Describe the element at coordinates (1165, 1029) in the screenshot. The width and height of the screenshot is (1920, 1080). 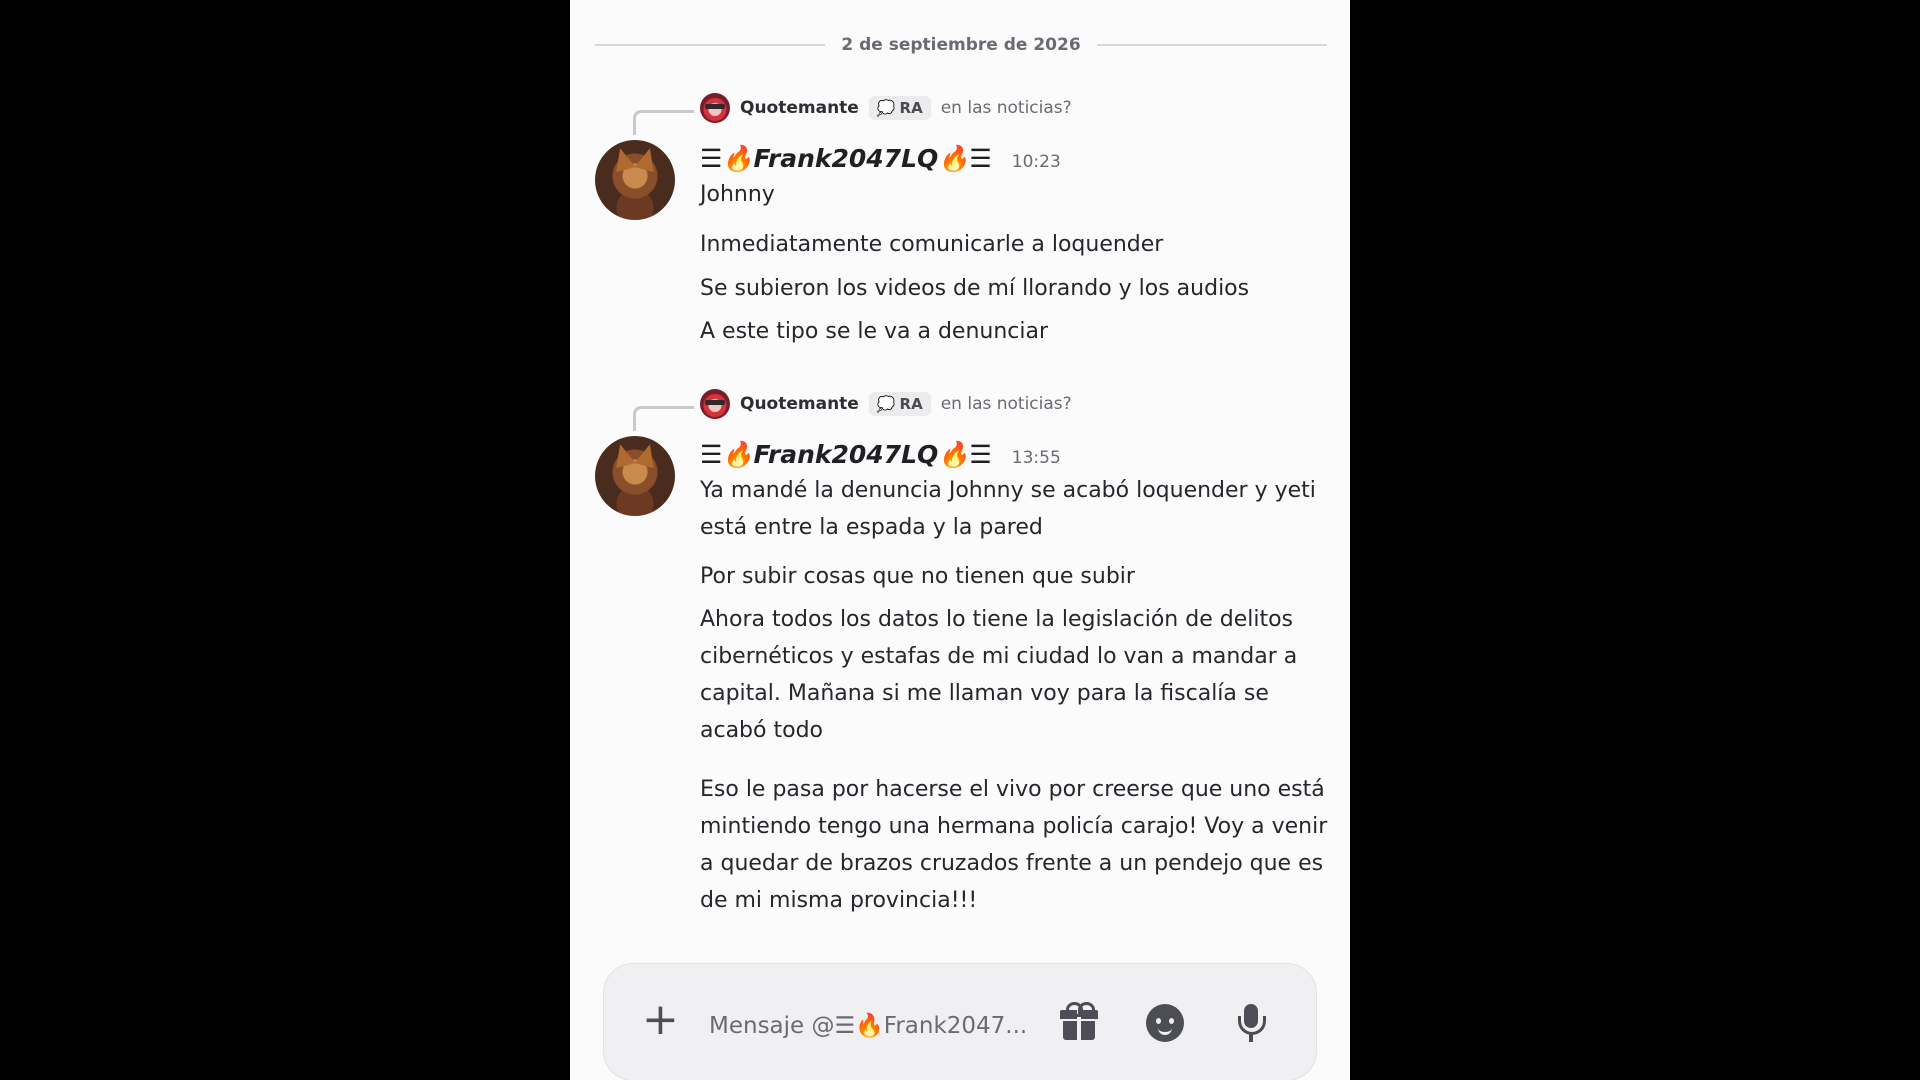
I see `emoji-mouth` at that location.